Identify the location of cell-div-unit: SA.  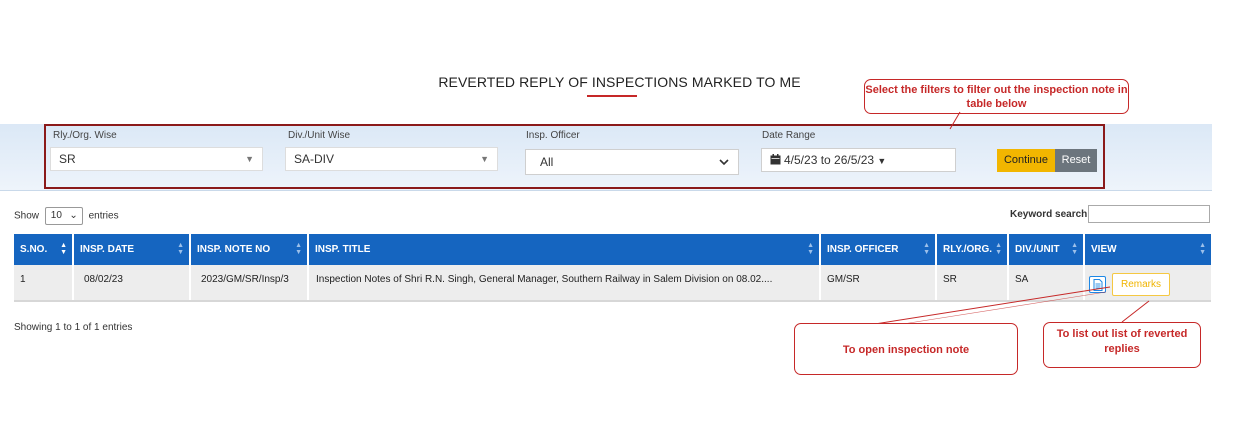
(1046, 283).